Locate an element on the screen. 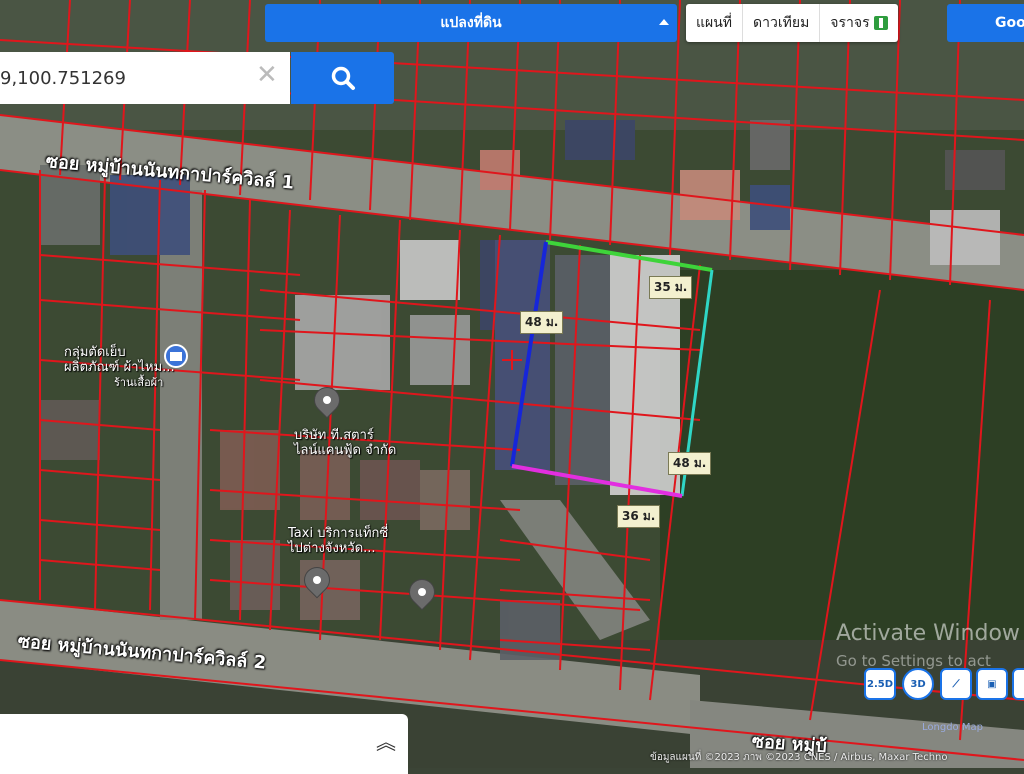  chevron-up-icon: ︽ is located at coordinates (386, 740).